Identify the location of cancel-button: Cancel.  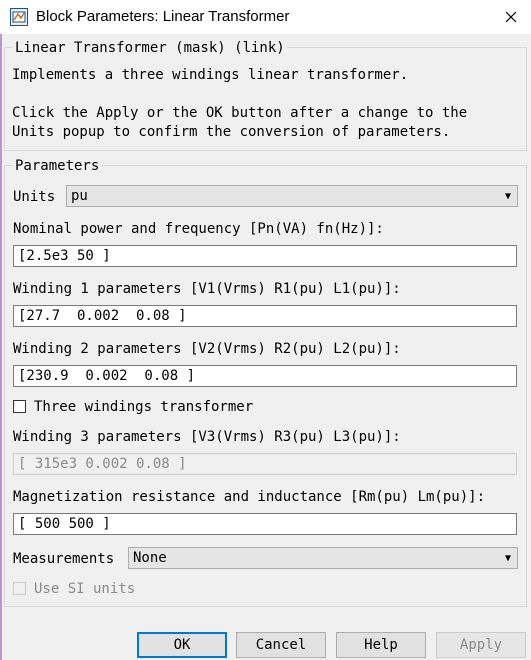
(281, 645).